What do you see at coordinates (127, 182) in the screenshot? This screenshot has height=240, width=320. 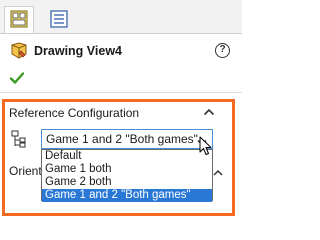 I see `dropdown-option-game-2-both: Game 2 both` at bounding box center [127, 182].